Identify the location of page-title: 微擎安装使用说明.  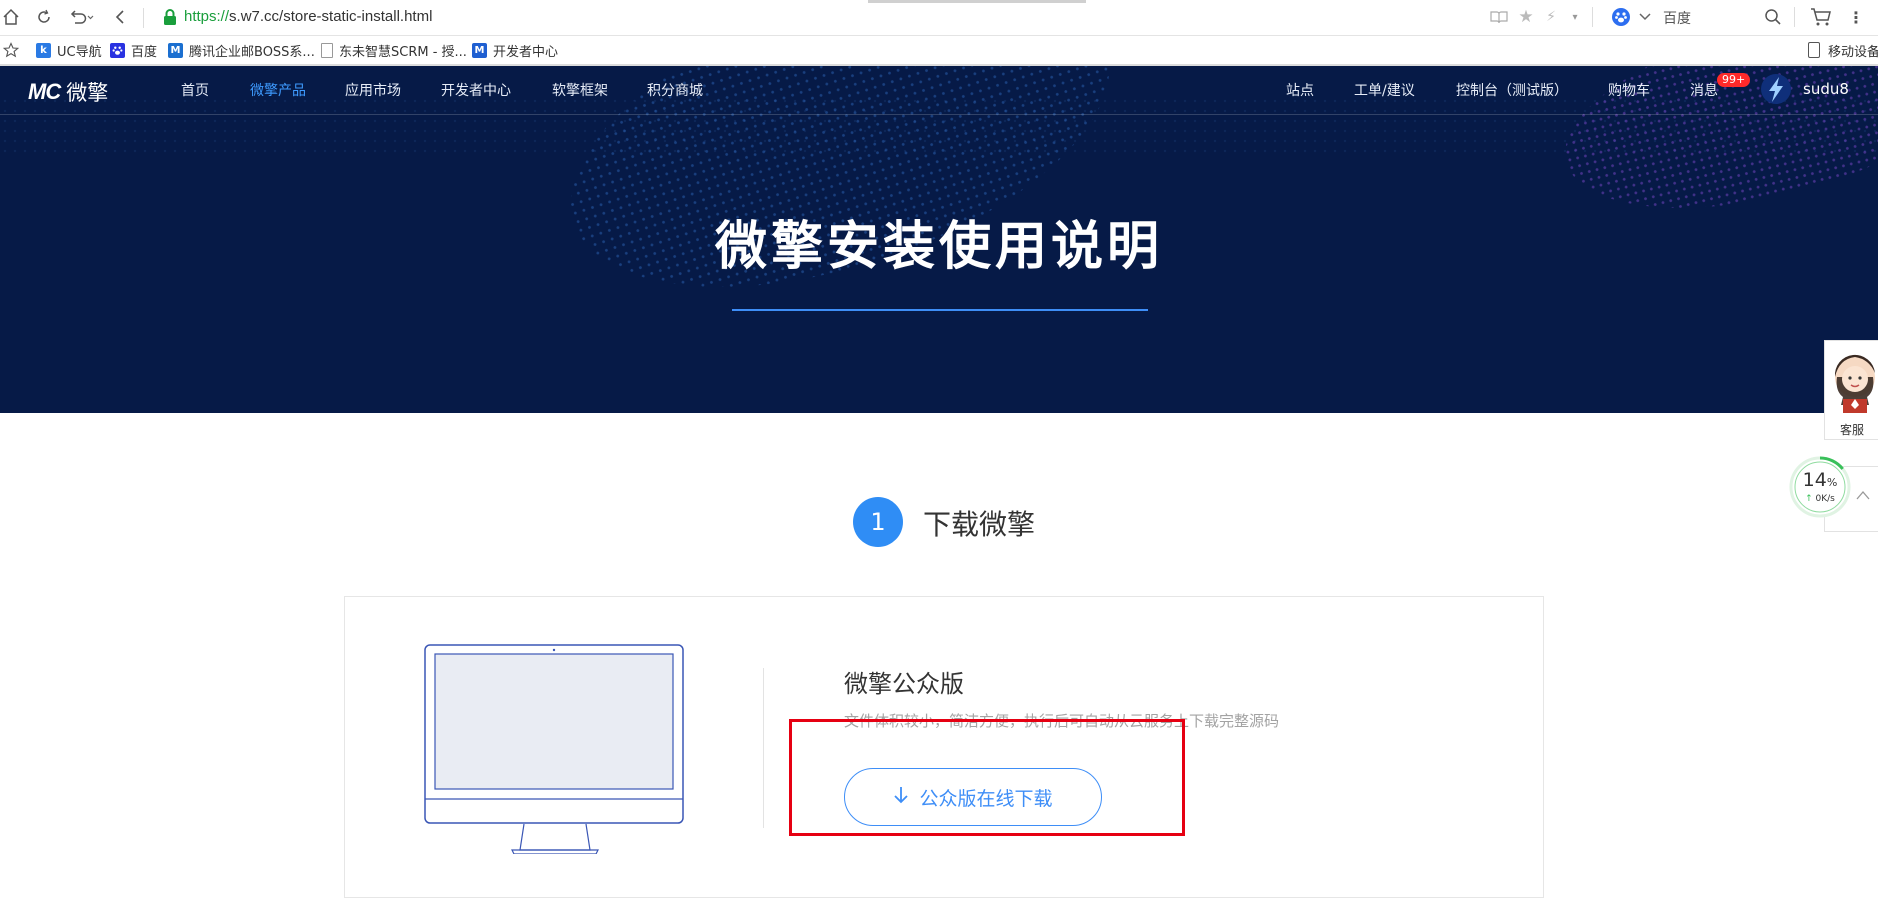
(938, 247).